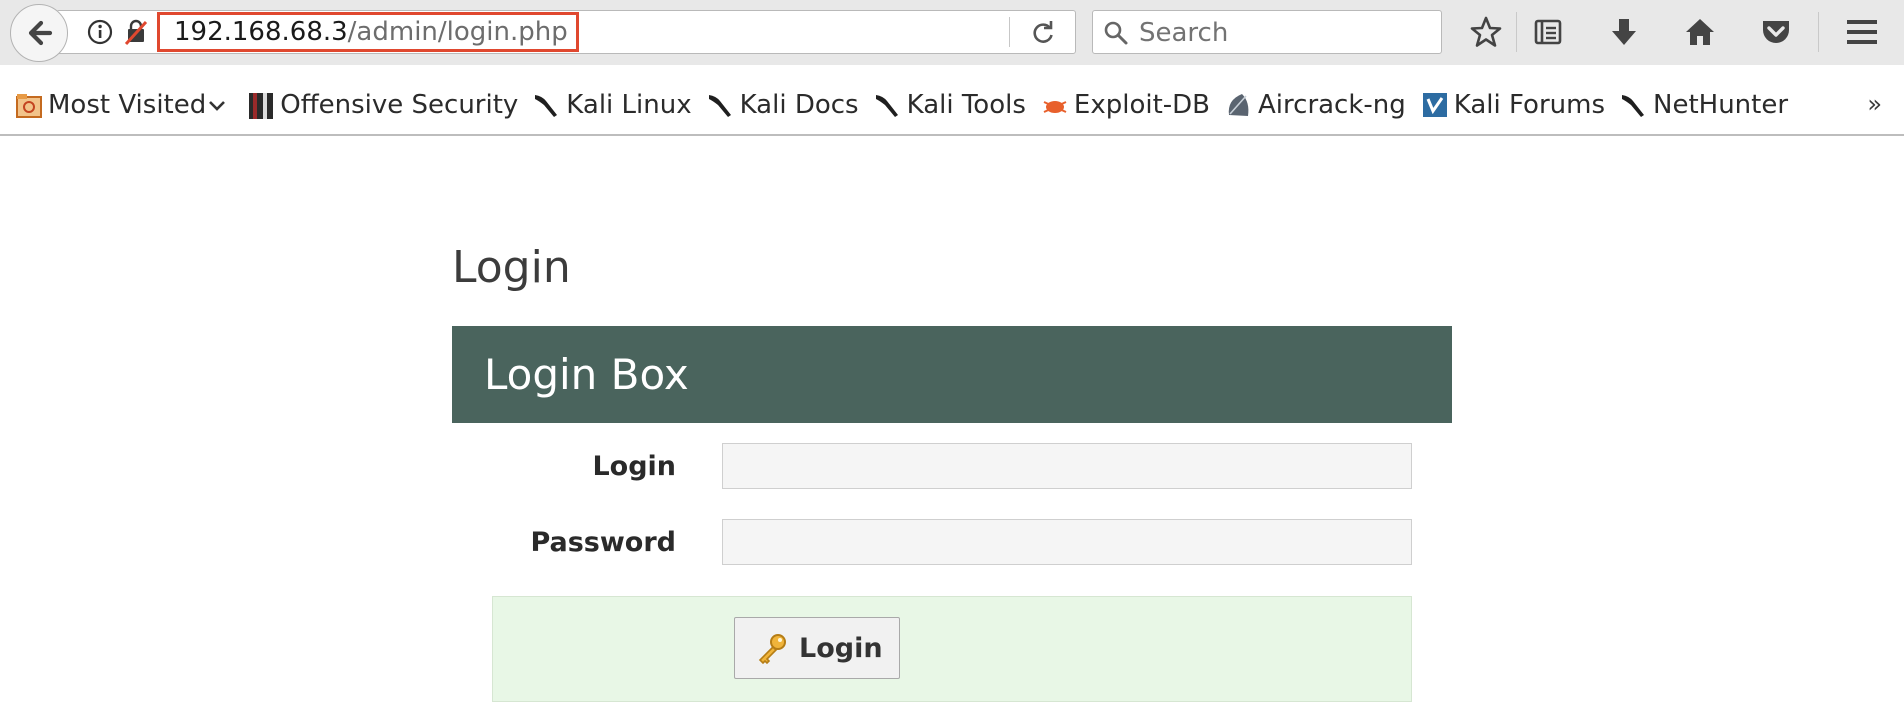 This screenshot has width=1904, height=709. What do you see at coordinates (841, 648) in the screenshot?
I see `login-button-label: Login` at bounding box center [841, 648].